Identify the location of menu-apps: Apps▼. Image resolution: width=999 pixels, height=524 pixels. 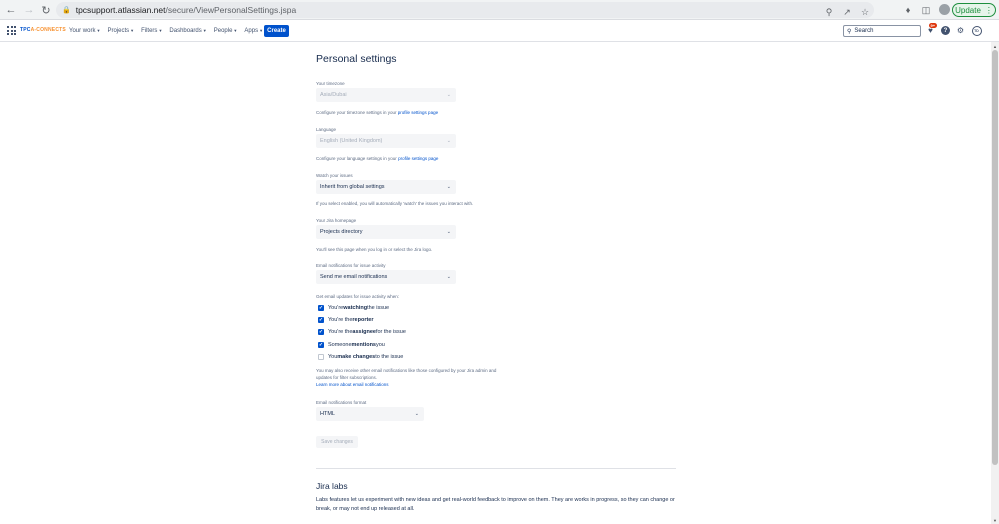
(253, 31).